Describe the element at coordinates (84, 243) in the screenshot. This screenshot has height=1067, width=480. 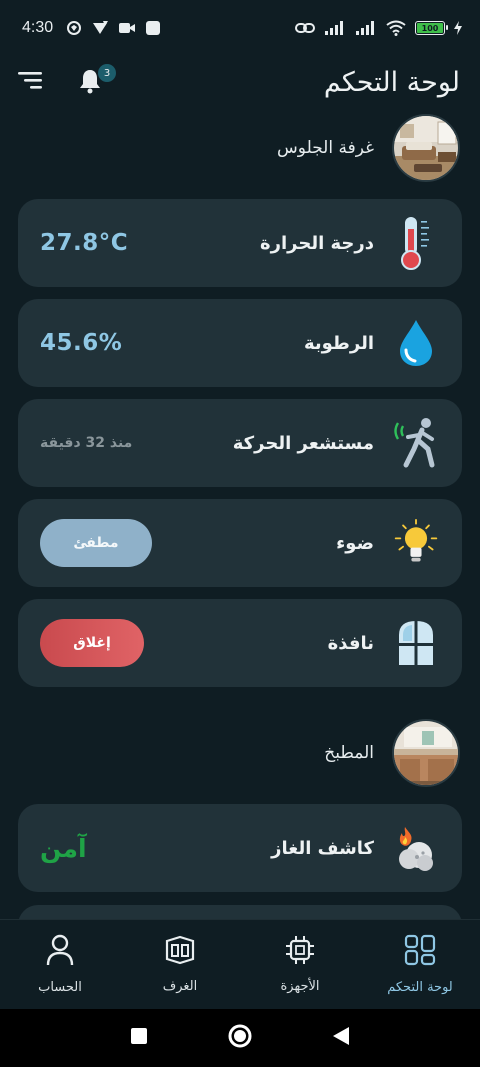
I see `temperature-value: 27.8°C` at that location.